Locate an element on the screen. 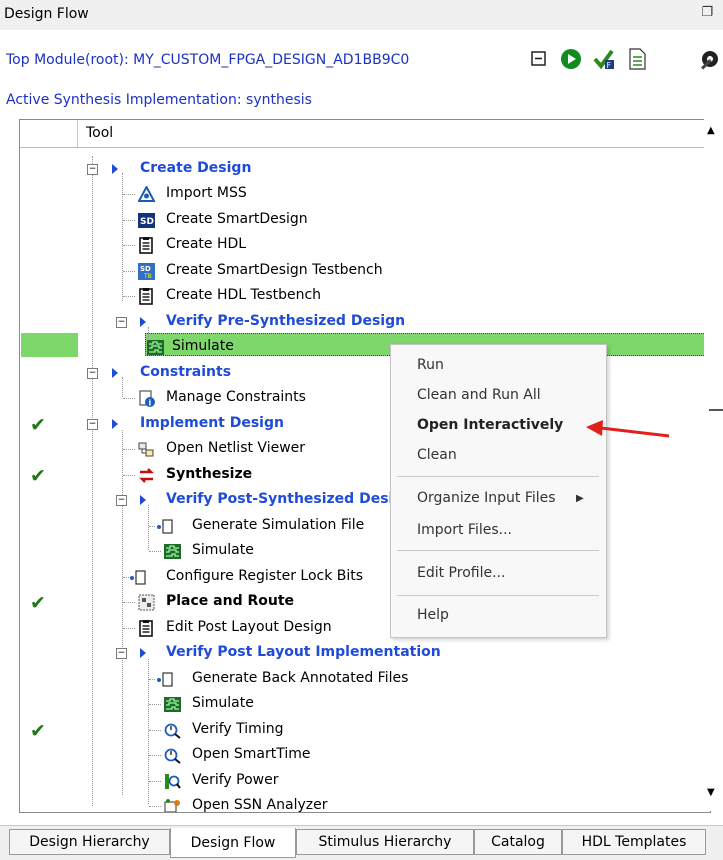 The width and height of the screenshot is (723, 860). scroll-thumb is located at coordinates (716, 410).